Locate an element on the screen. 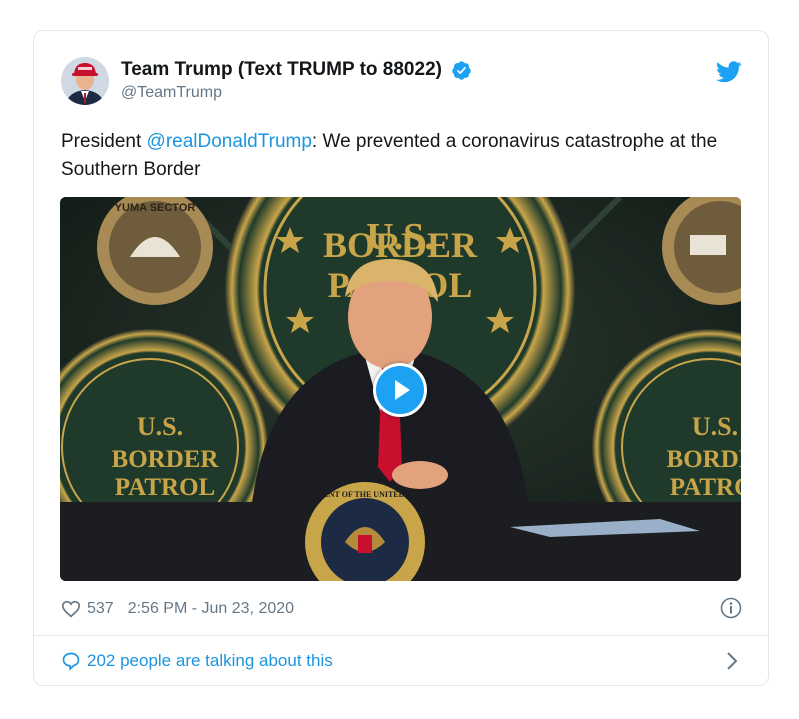  presidential-seal: PRESIDENT OF THE UNITED STATES is located at coordinates (365, 531).